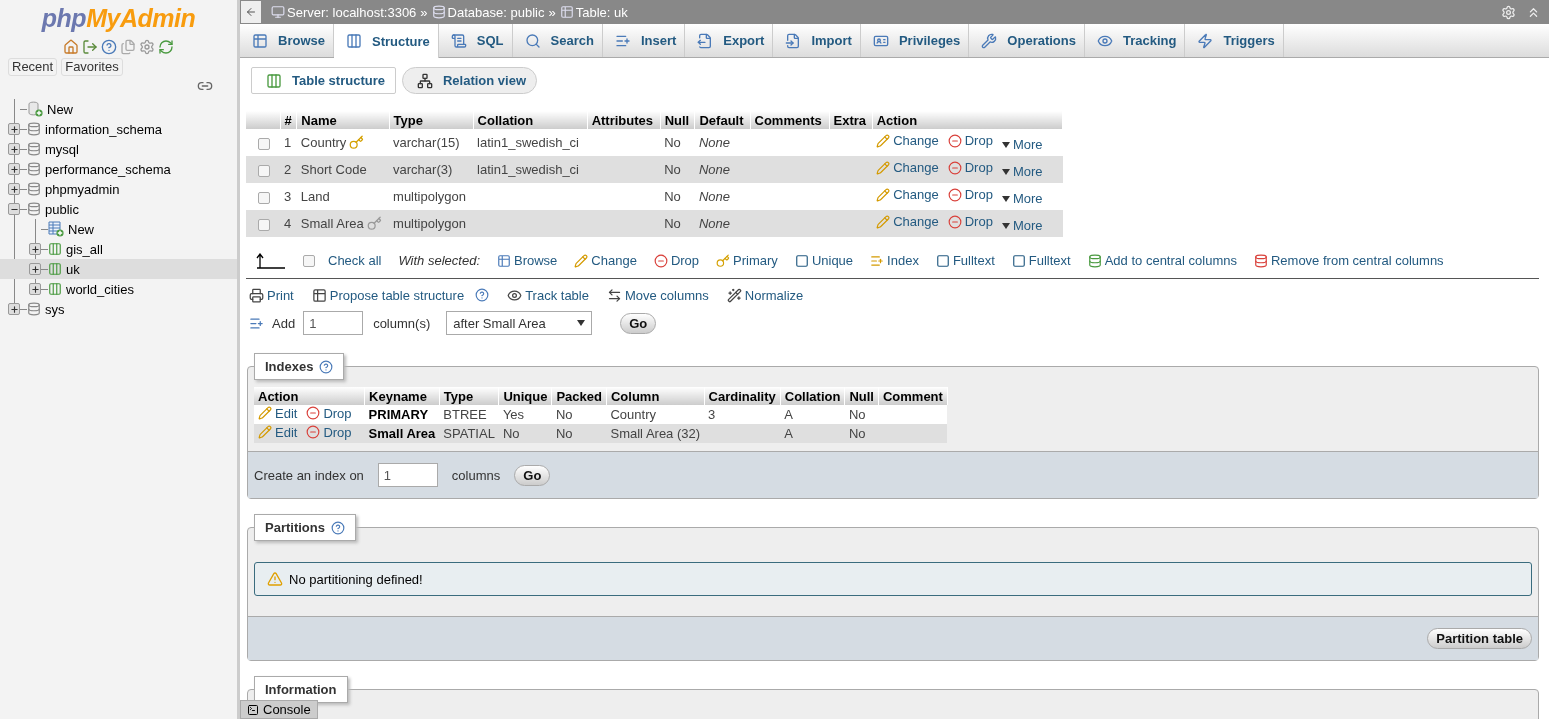 Image resolution: width=1549 pixels, height=719 pixels. Describe the element at coordinates (118, 289) in the screenshot. I see `tree-item: world_cities` at that location.